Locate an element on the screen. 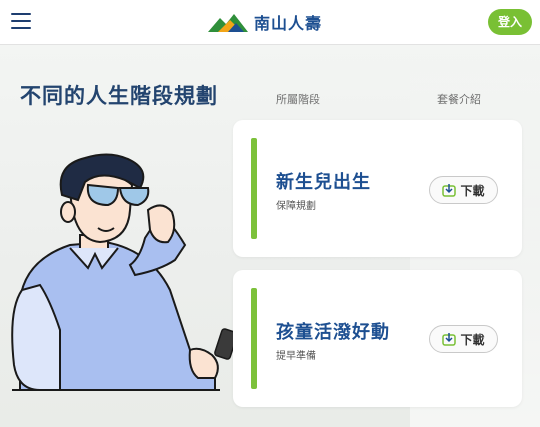 The height and width of the screenshot is (427, 540). card-stage-title: 孩童活潑好動 is located at coordinates (333, 332).